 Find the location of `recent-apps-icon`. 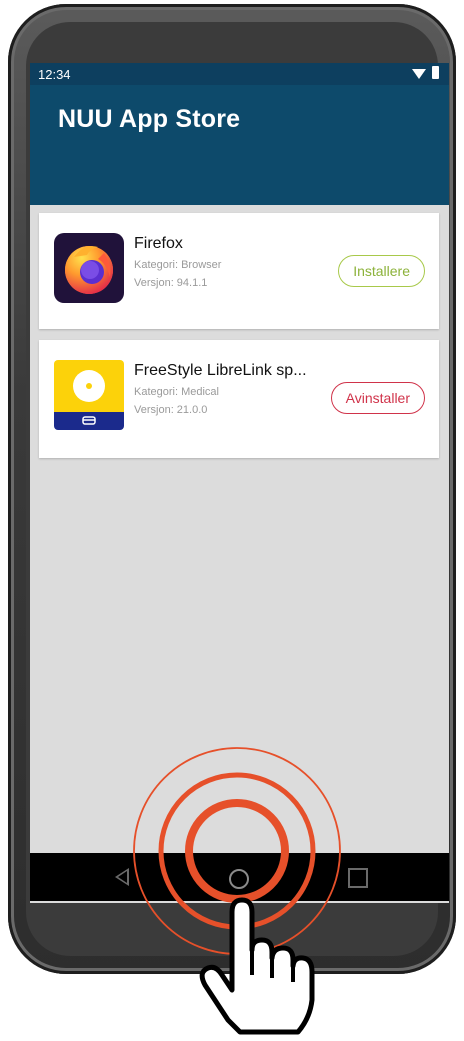

recent-apps-icon is located at coordinates (358, 878).